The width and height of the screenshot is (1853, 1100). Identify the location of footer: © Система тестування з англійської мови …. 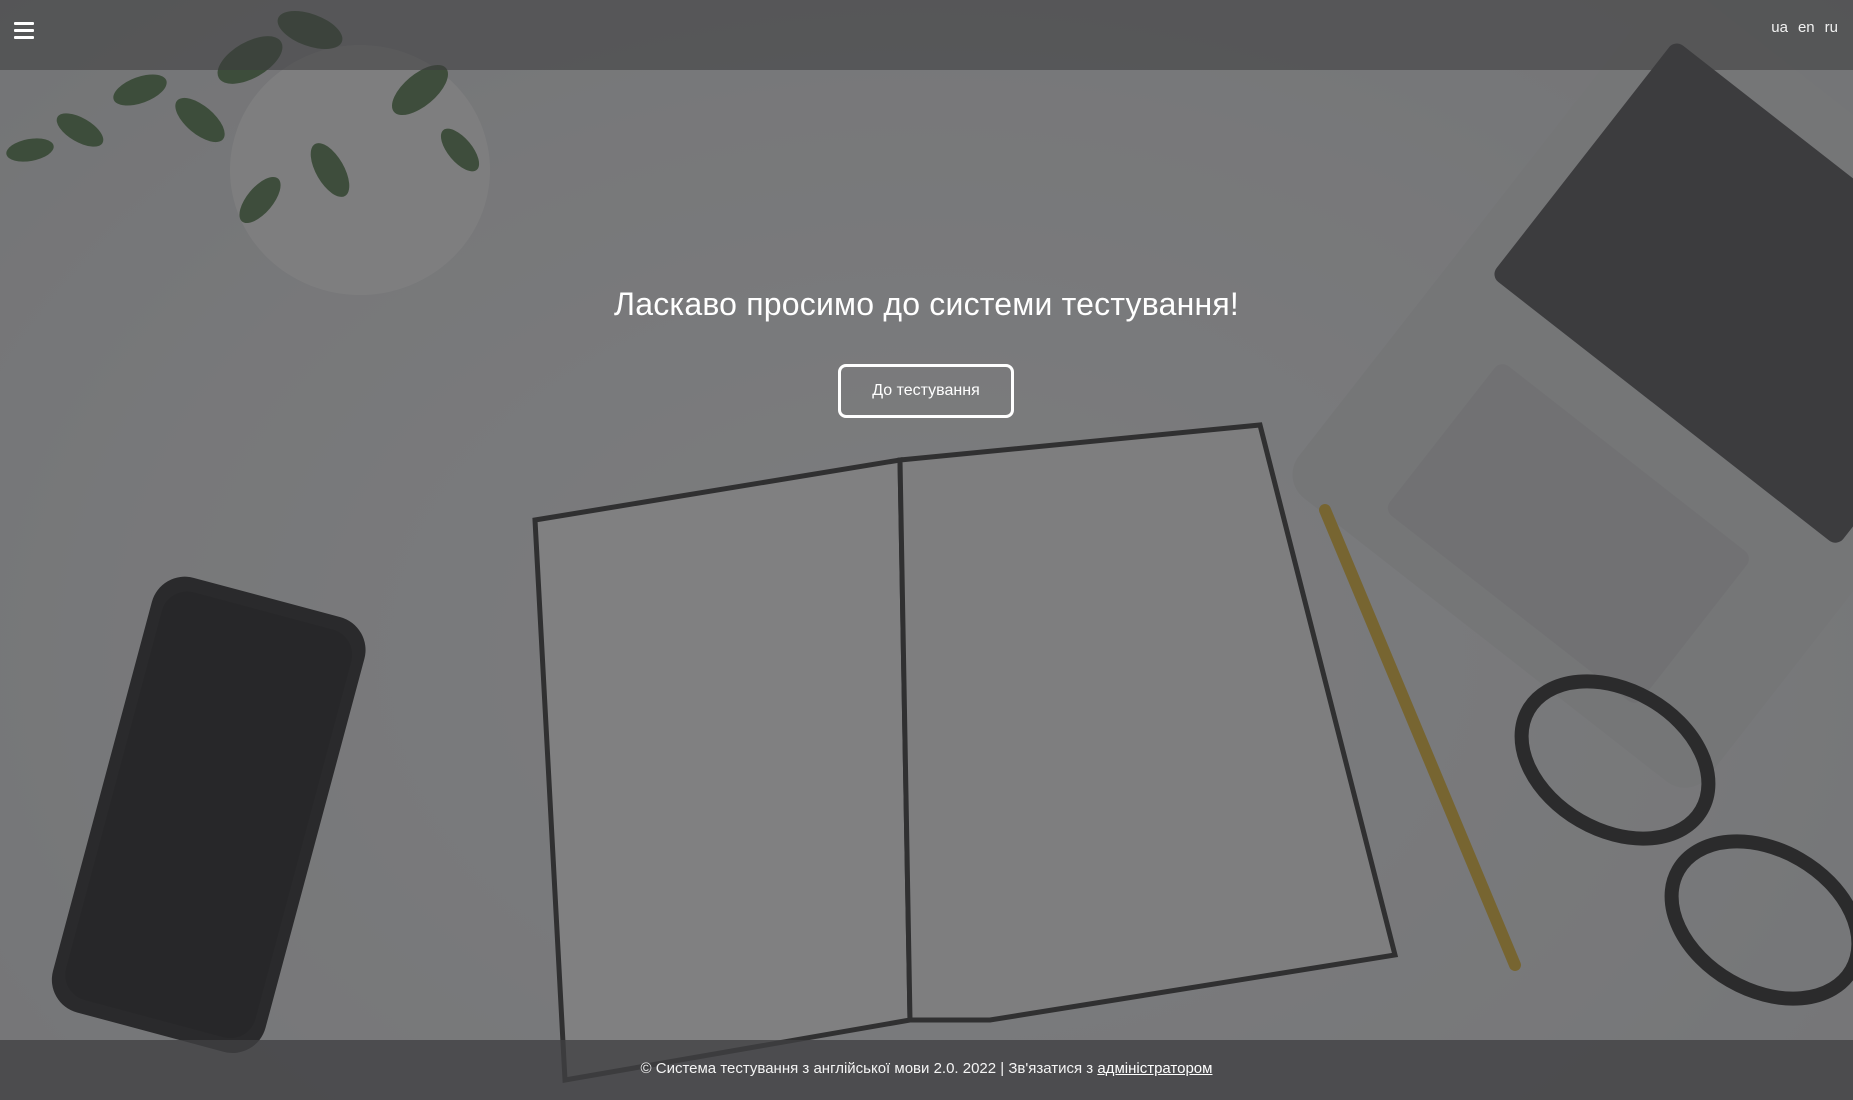
(926, 1070).